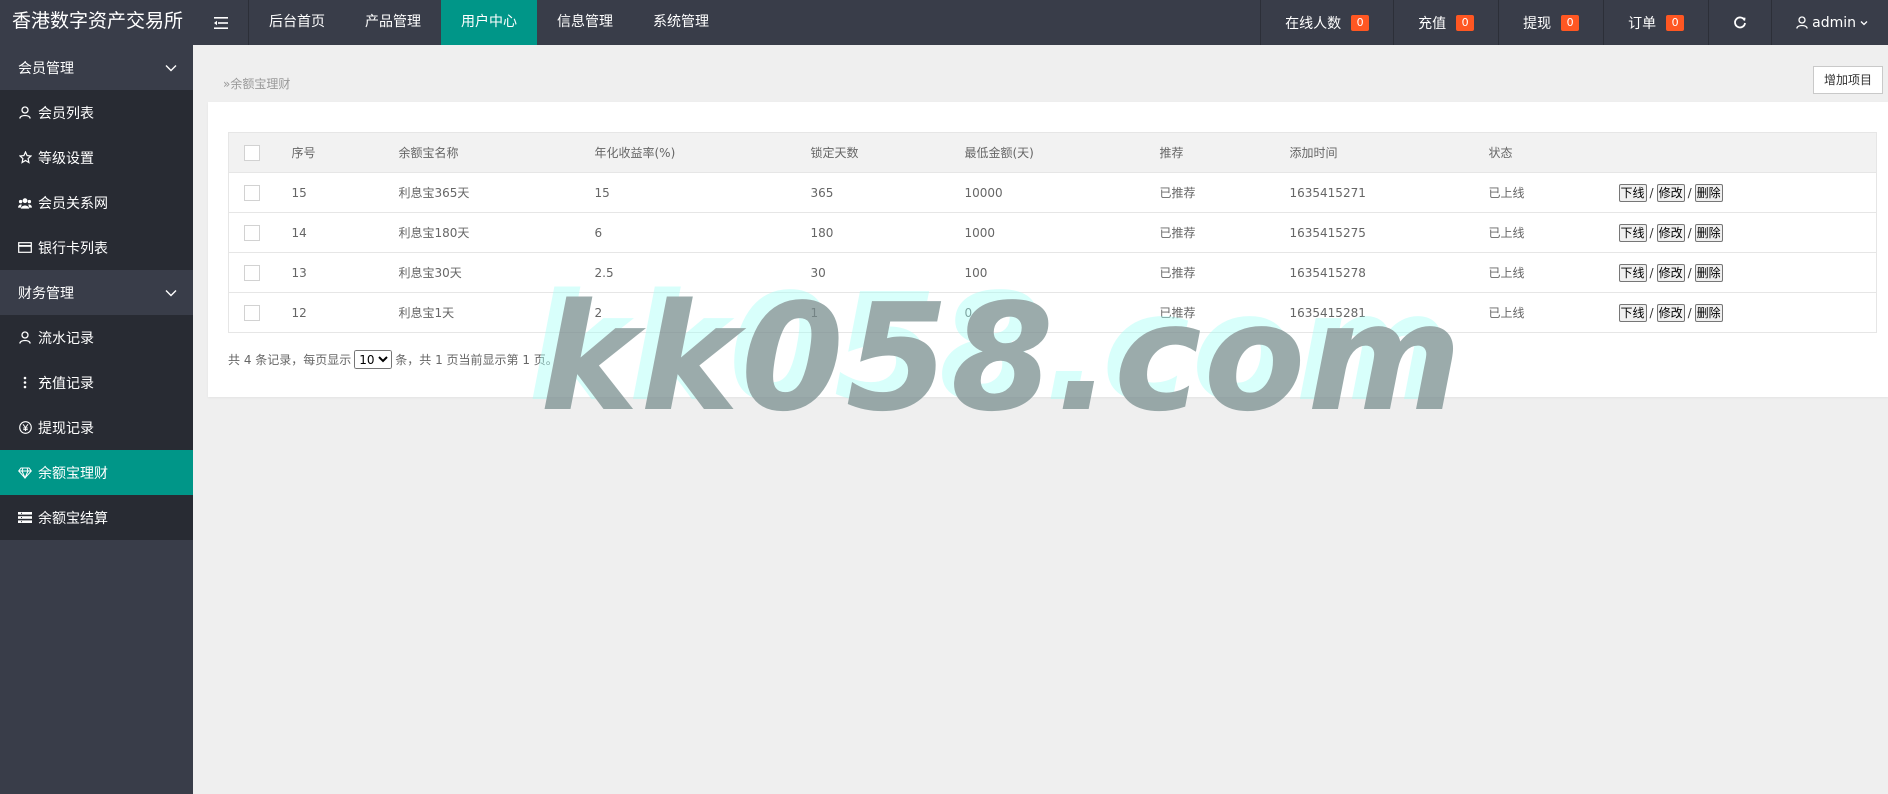 This screenshot has height=794, width=1888. Describe the element at coordinates (25, 428) in the screenshot. I see `yen-icon` at that location.